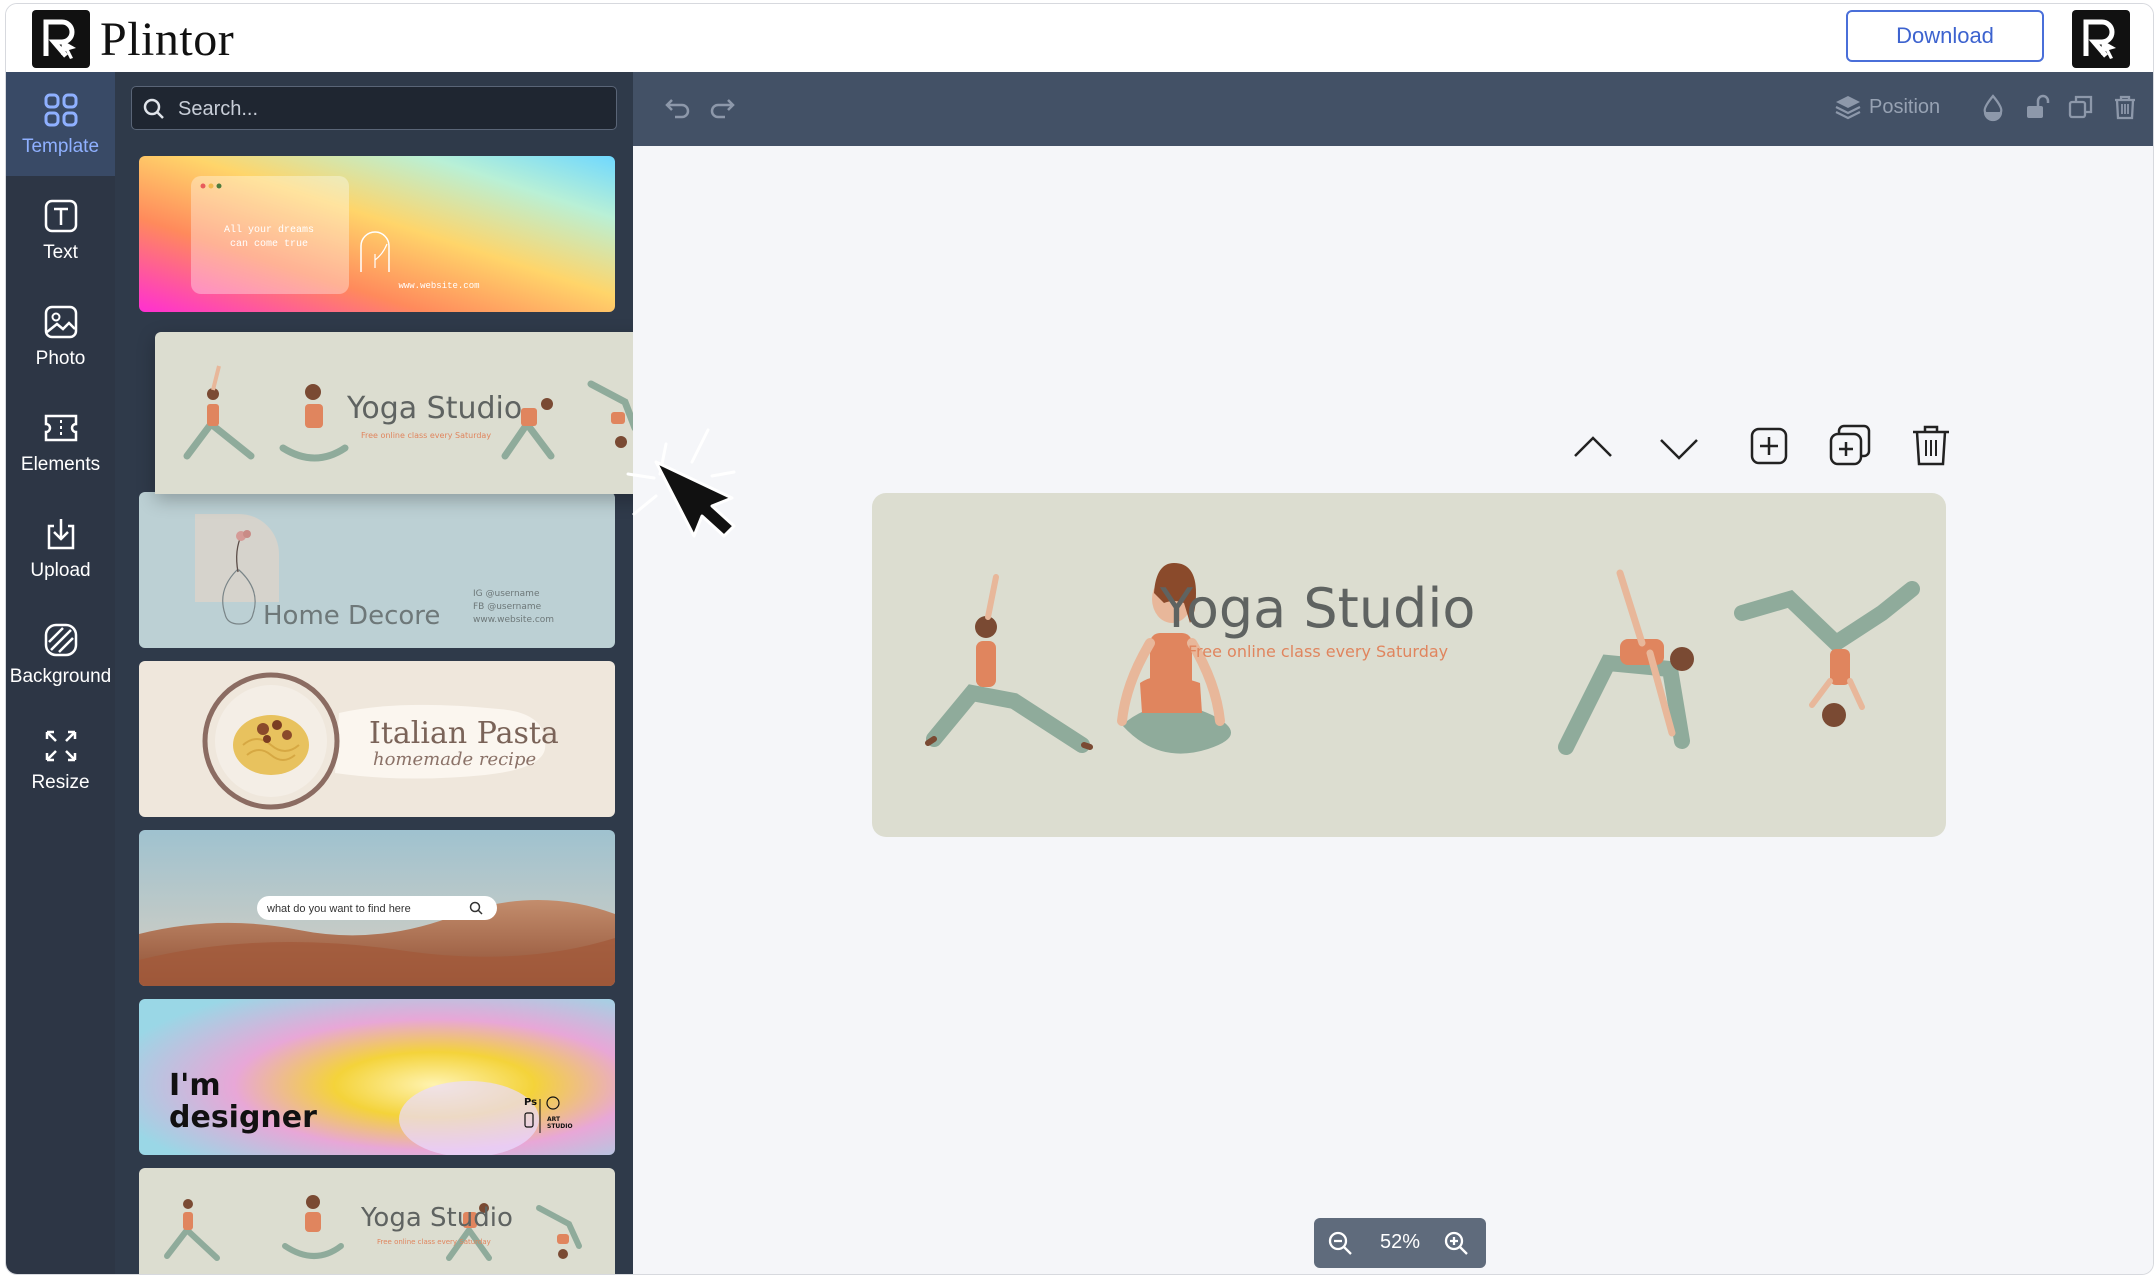  I want to click on move-down-button, so click(1679, 450).